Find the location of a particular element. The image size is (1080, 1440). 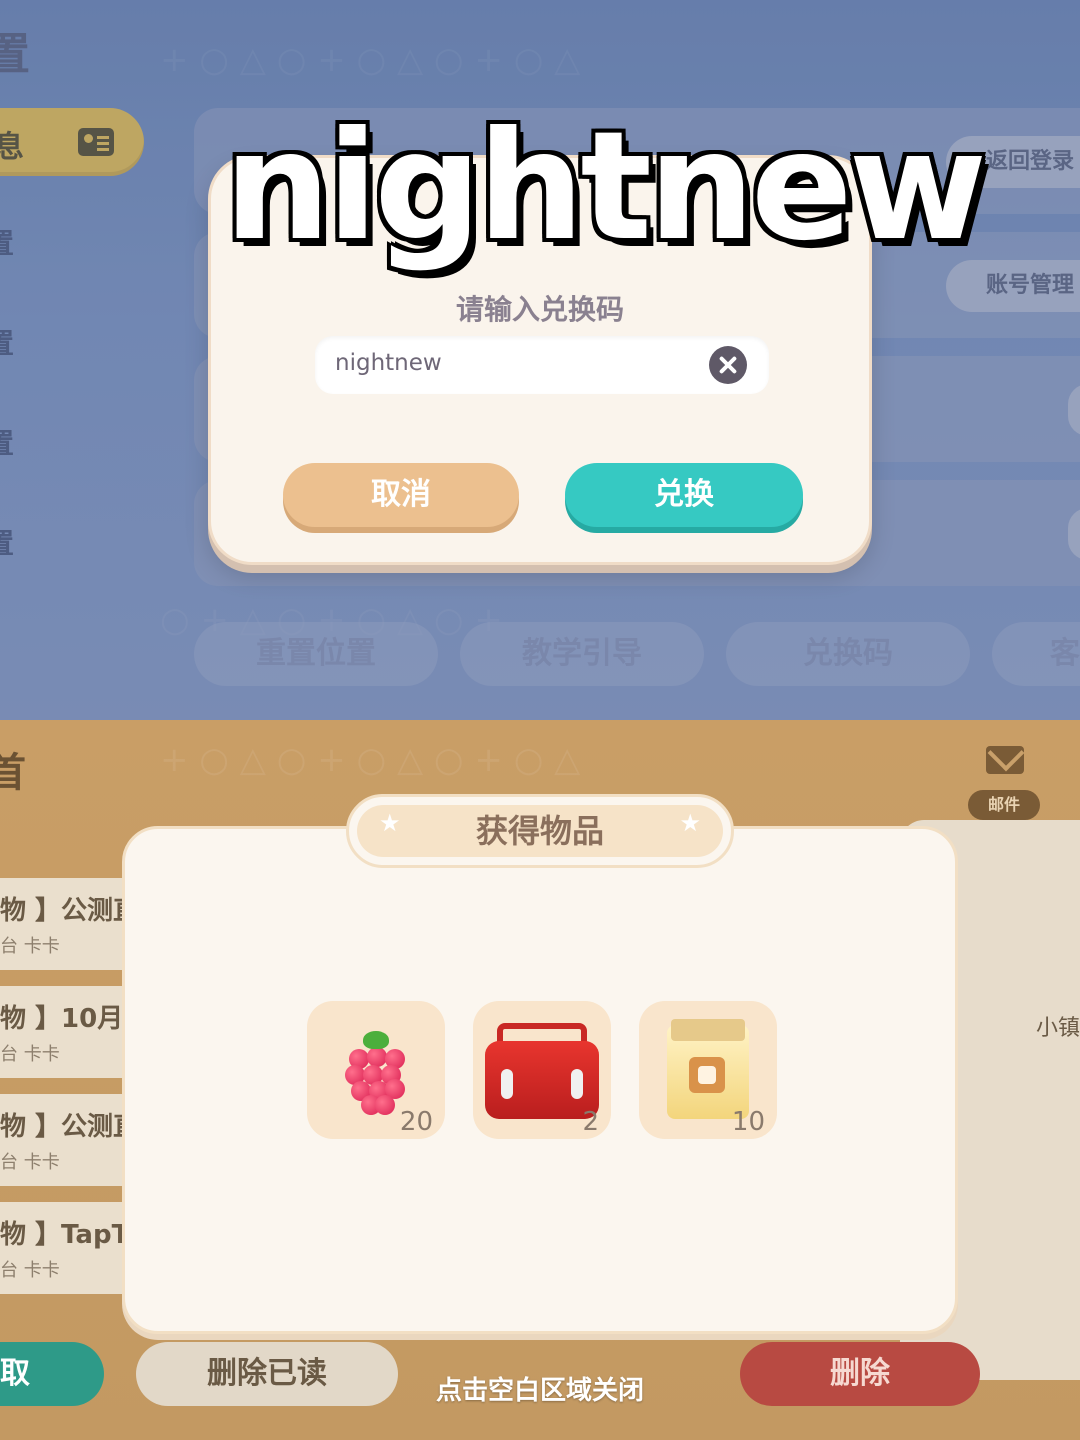

reward-item-toolbox: 2 is located at coordinates (542, 1070).